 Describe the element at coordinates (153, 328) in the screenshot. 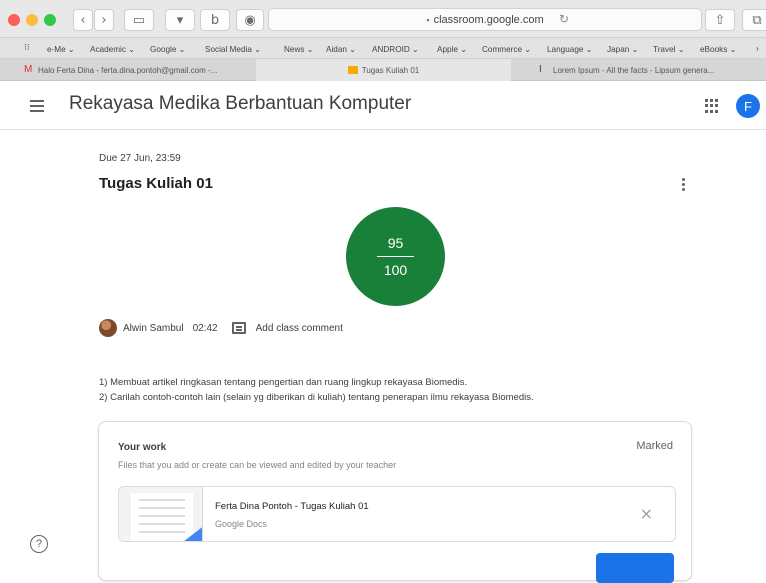

I see `comment-author: Alwin Sambul` at that location.